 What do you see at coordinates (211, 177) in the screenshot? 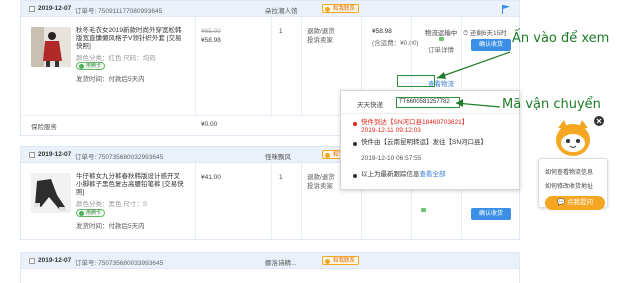
I see `unit-price: ¥41.00` at bounding box center [211, 177].